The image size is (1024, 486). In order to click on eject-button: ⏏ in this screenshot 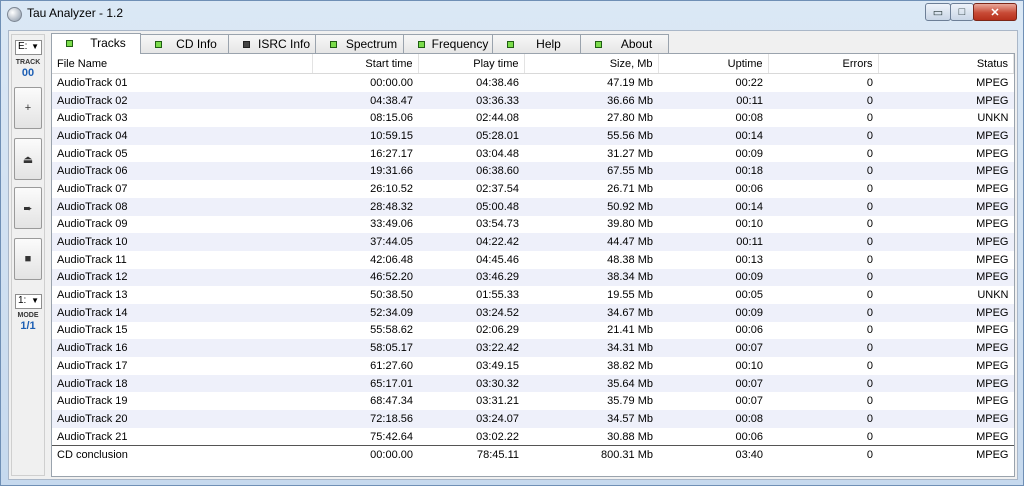, I will do `click(28, 159)`.